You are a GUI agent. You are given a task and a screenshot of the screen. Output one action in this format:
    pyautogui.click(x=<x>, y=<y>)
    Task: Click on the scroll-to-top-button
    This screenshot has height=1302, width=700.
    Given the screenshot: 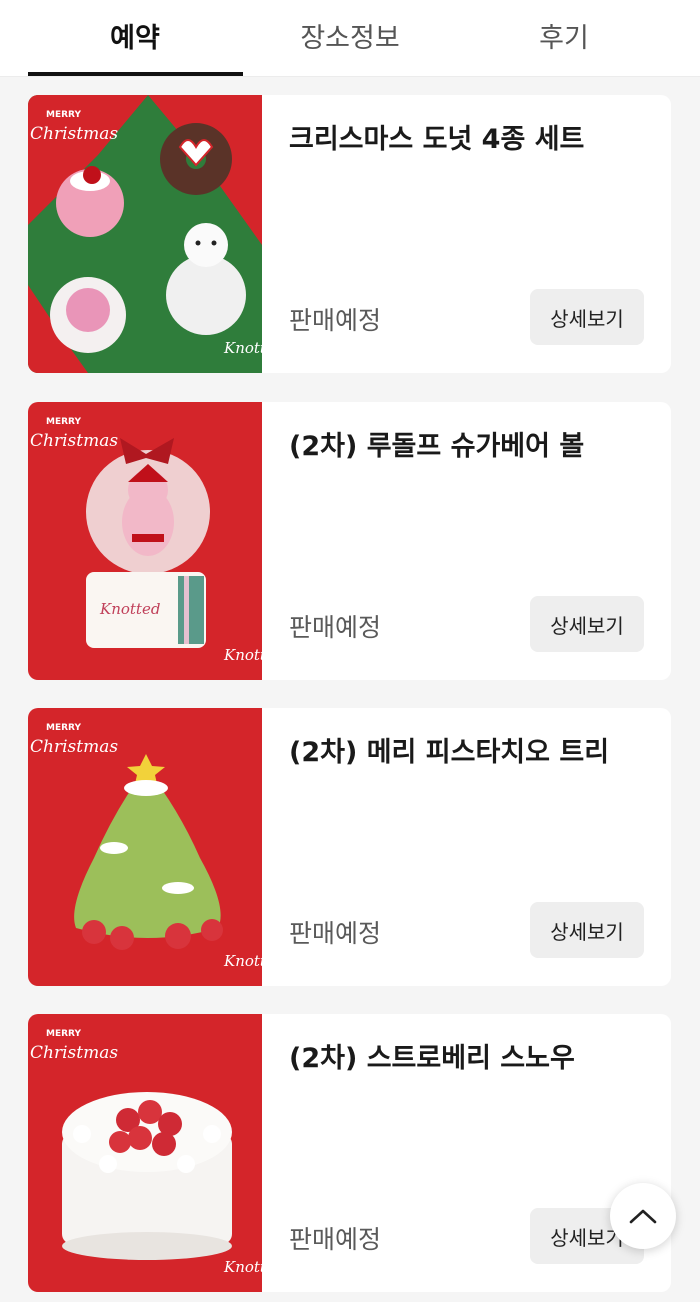 What is the action you would take?
    pyautogui.click(x=643, y=1216)
    